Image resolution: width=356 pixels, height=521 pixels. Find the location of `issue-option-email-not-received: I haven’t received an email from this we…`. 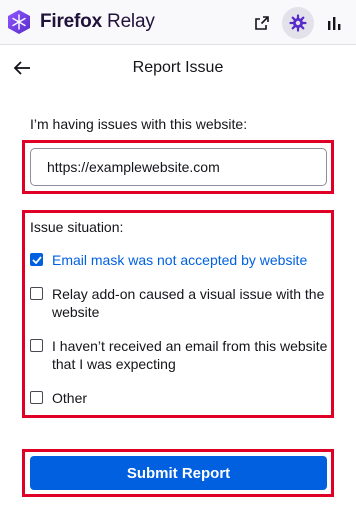

issue-option-email-not-received: I haven’t received an email from this we… is located at coordinates (179, 355).